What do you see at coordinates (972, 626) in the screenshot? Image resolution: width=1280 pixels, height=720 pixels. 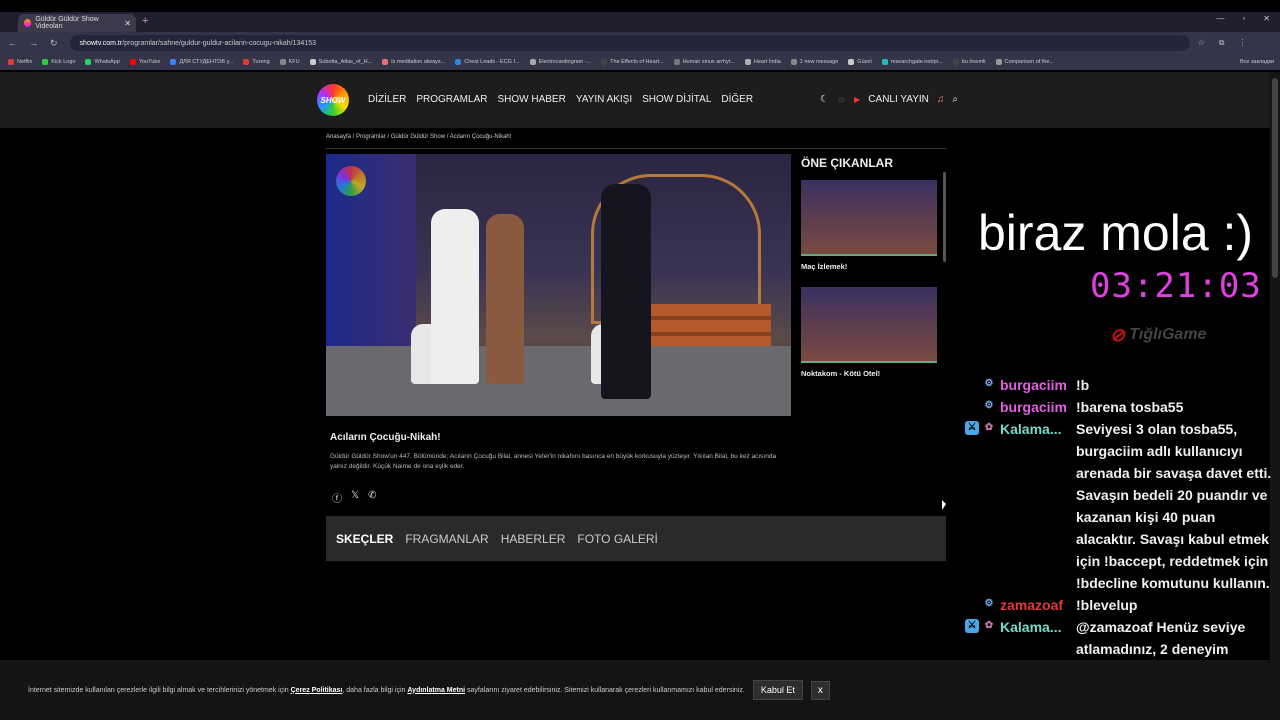 I see `moderator-badge-icon: ⚔` at bounding box center [972, 626].